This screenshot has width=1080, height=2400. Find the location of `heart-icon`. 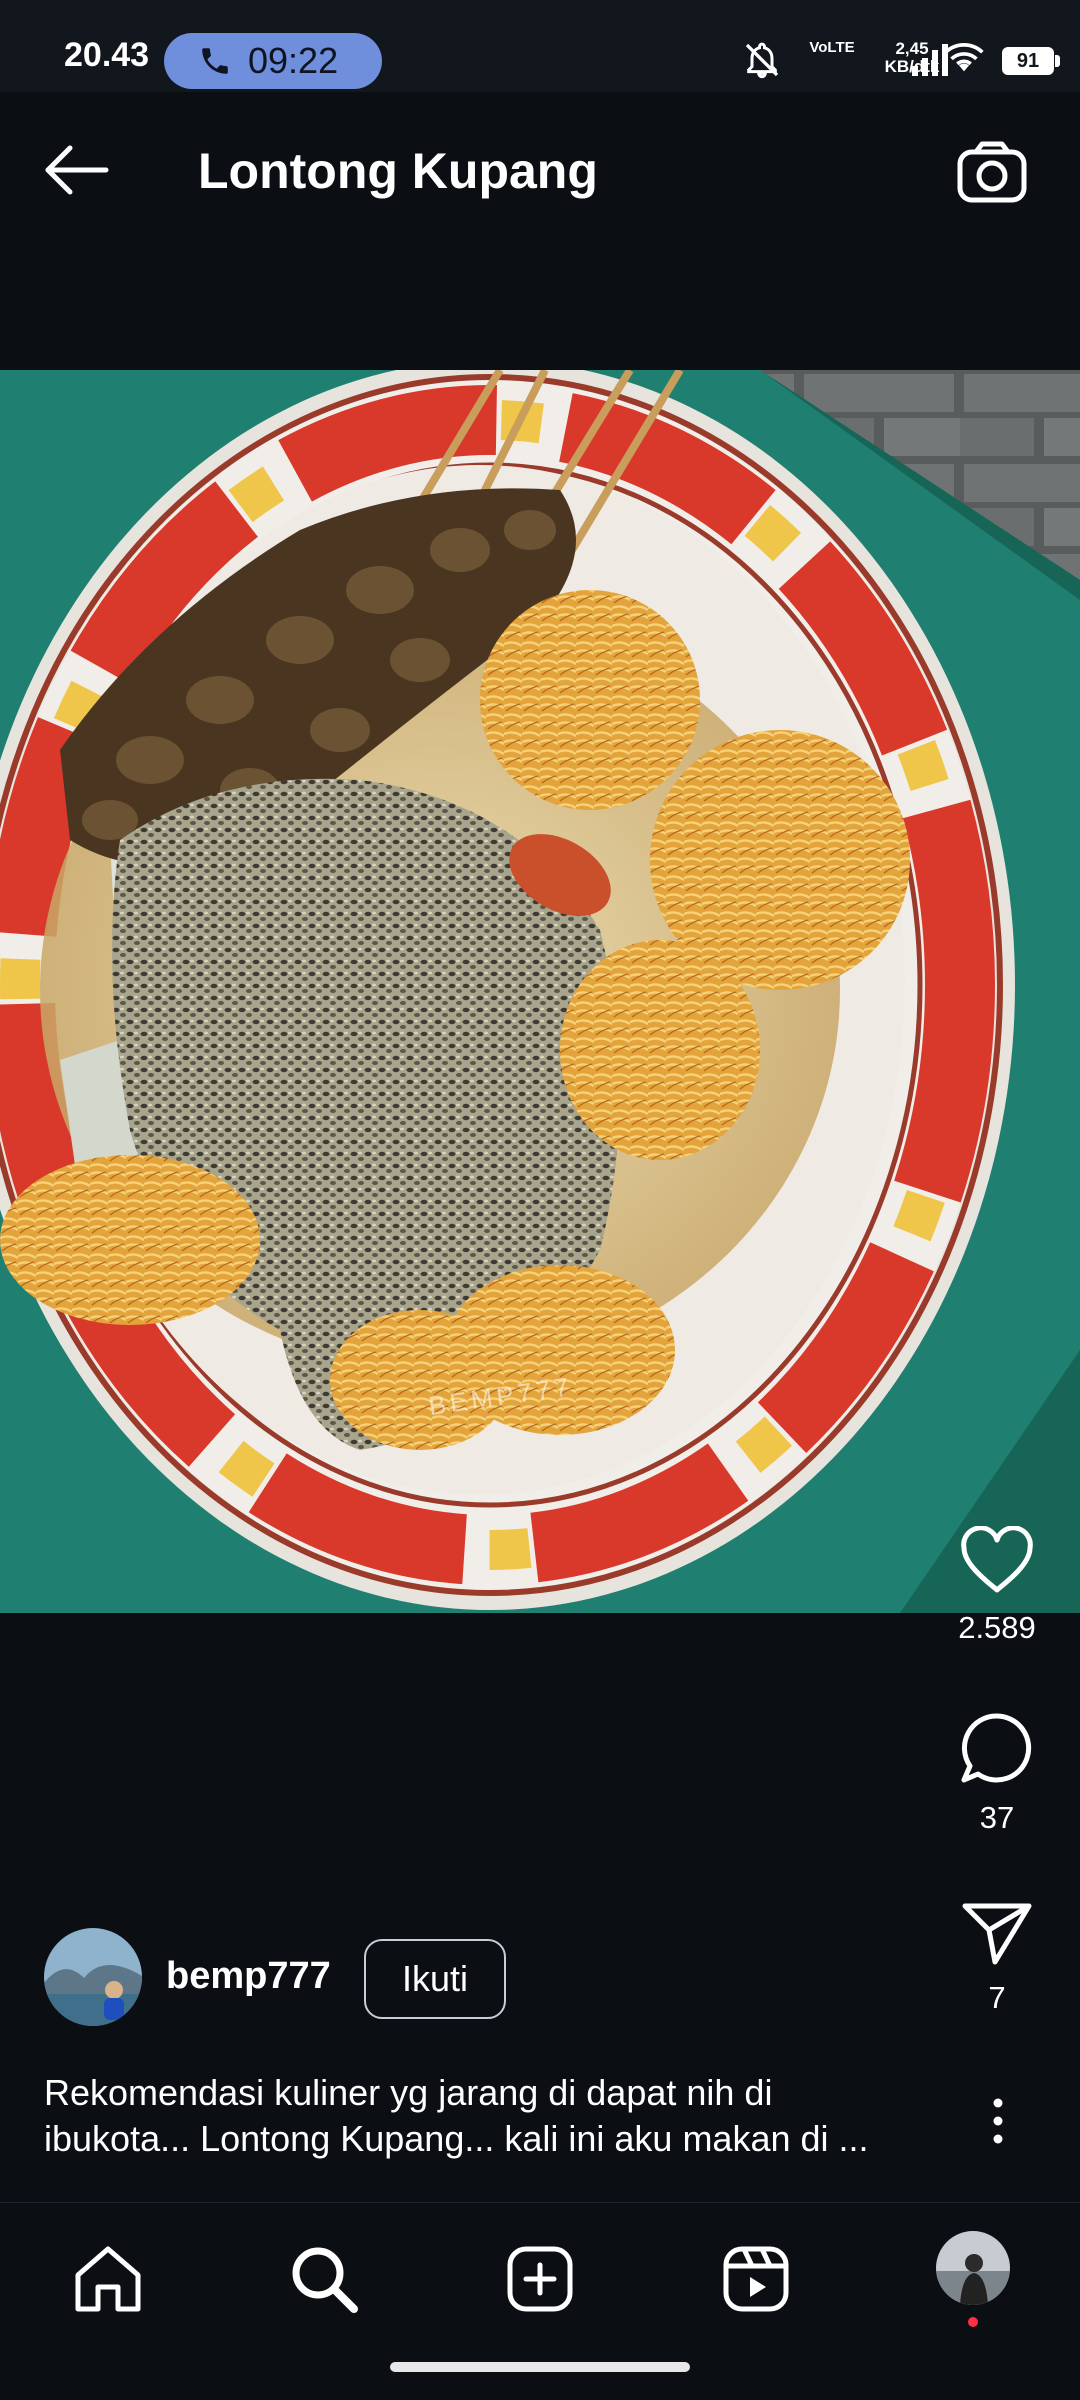

heart-icon is located at coordinates (997, 1561).